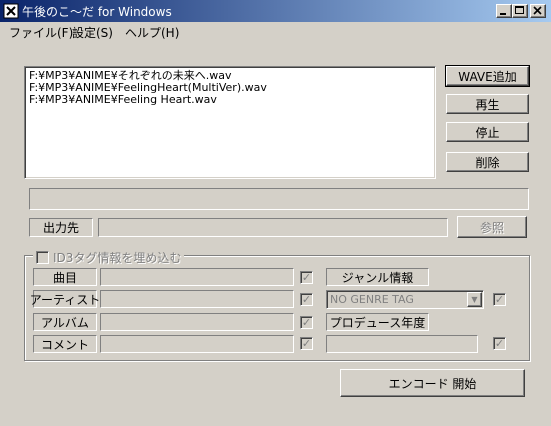  What do you see at coordinates (499, 299) in the screenshot?
I see `genre-checkbox: ✓` at bounding box center [499, 299].